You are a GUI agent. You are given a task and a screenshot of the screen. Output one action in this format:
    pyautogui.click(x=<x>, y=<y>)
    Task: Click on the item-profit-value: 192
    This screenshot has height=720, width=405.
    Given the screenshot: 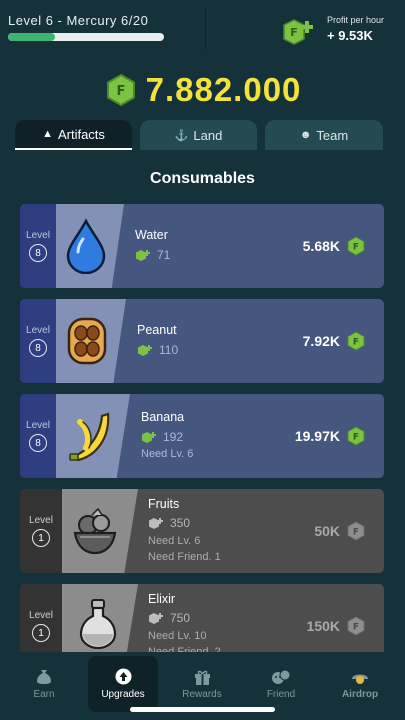 What is the action you would take?
    pyautogui.click(x=173, y=437)
    